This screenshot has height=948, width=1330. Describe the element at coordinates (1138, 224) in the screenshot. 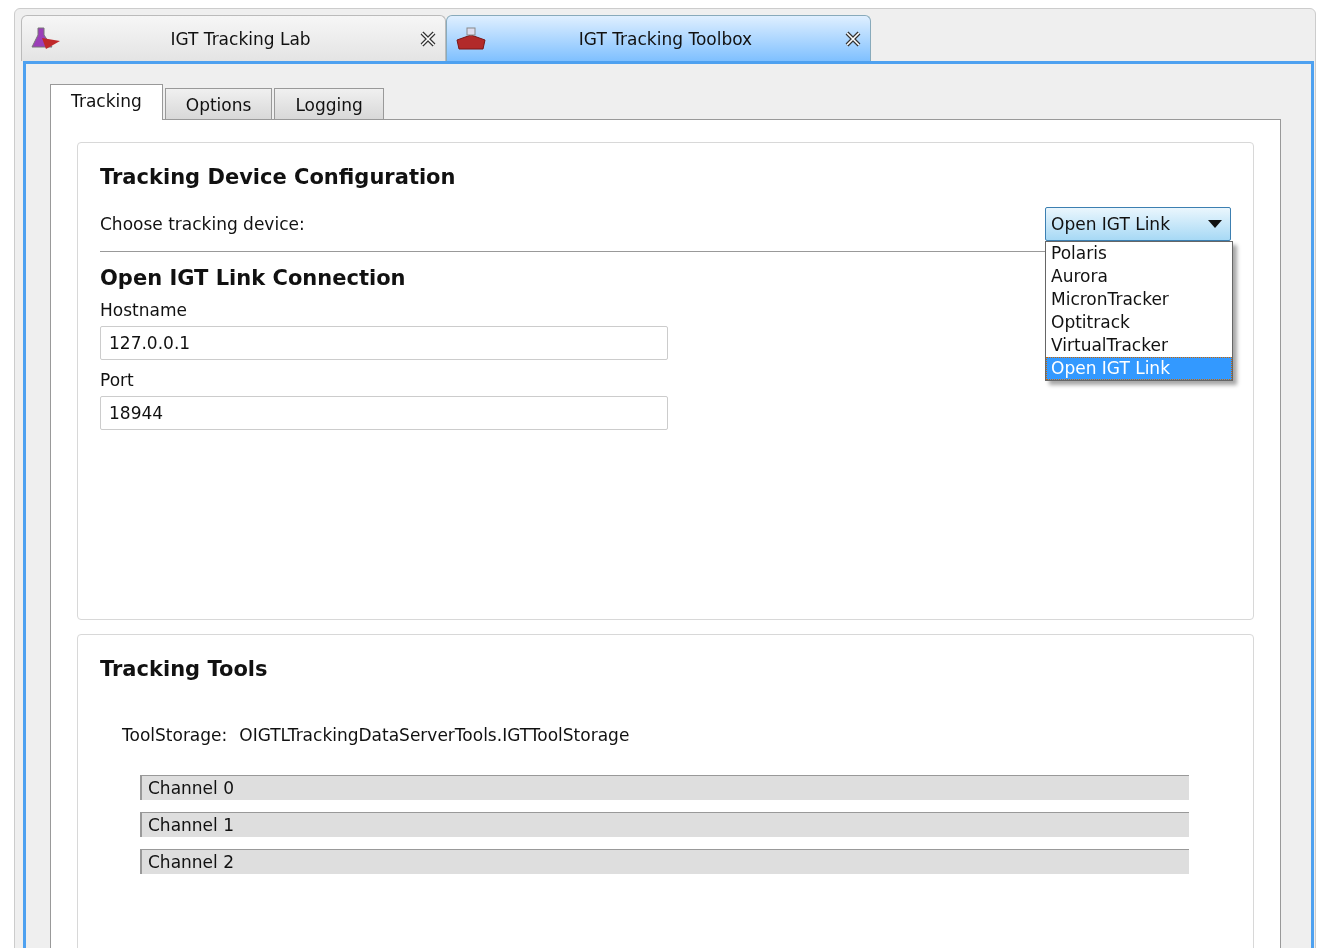

I see `device-dropdown: Open IGT Link` at that location.